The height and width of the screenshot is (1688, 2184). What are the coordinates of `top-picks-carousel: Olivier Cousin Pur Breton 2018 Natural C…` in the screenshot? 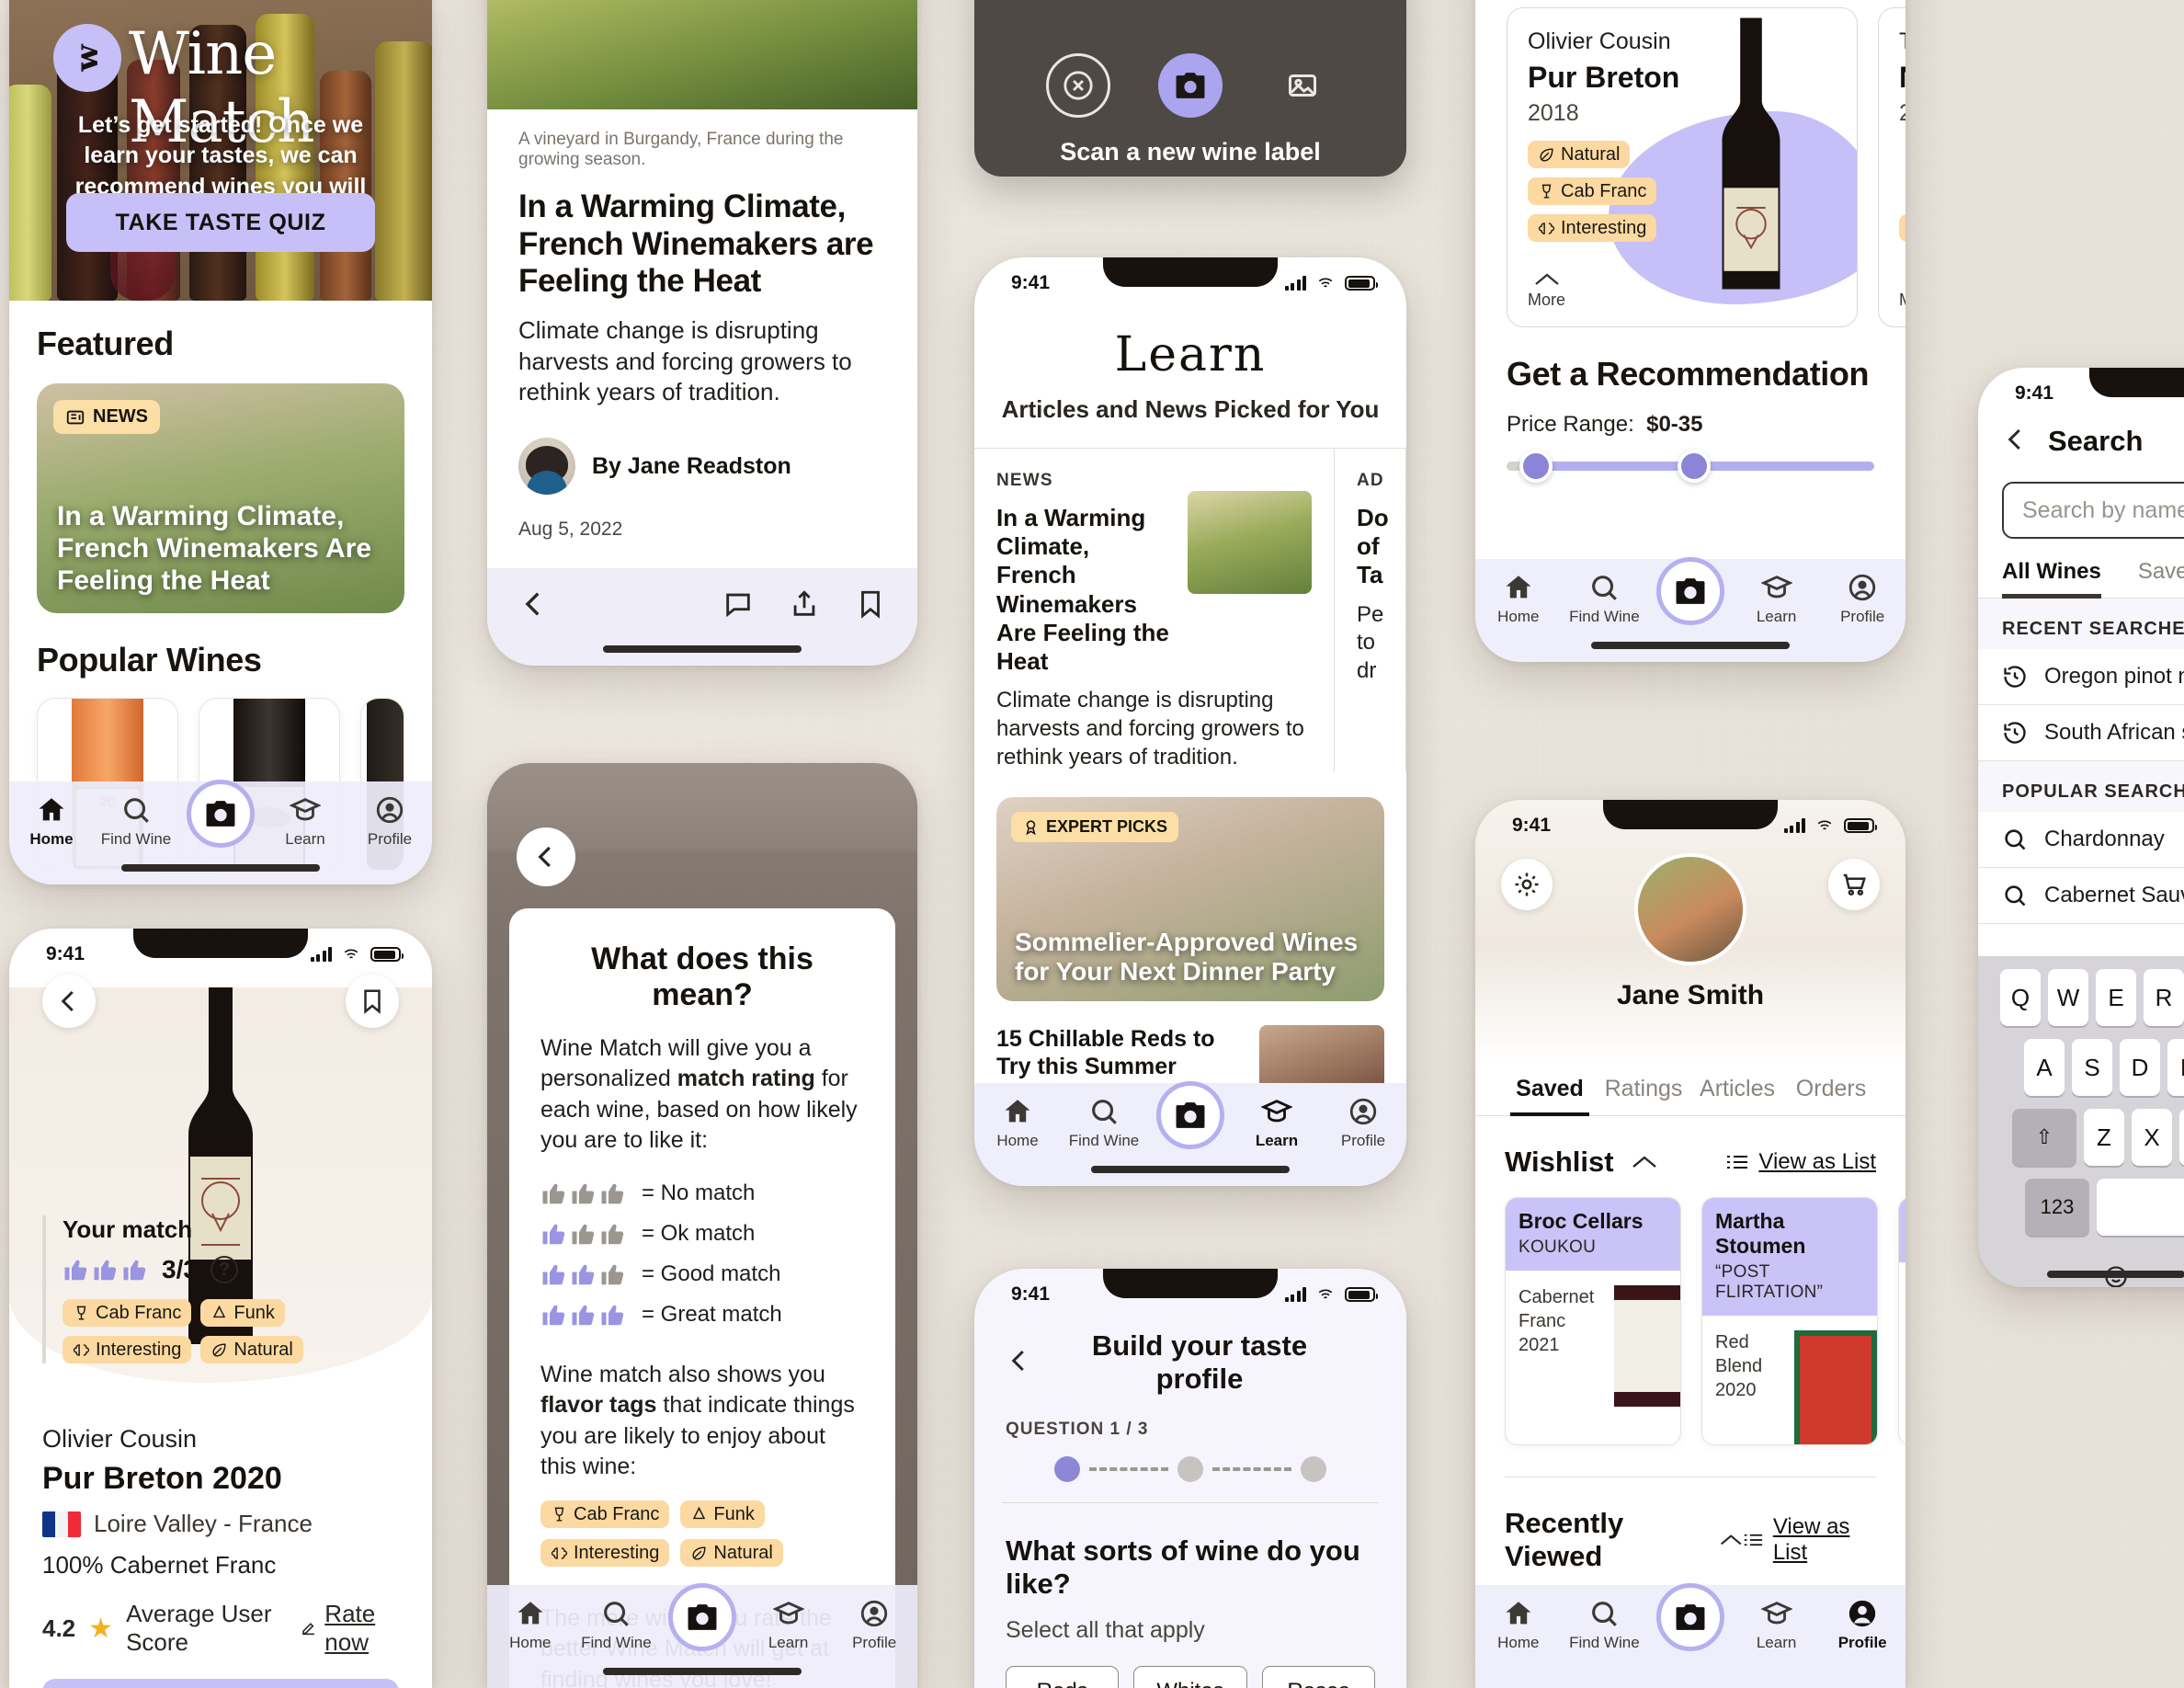 It's located at (1690, 163).